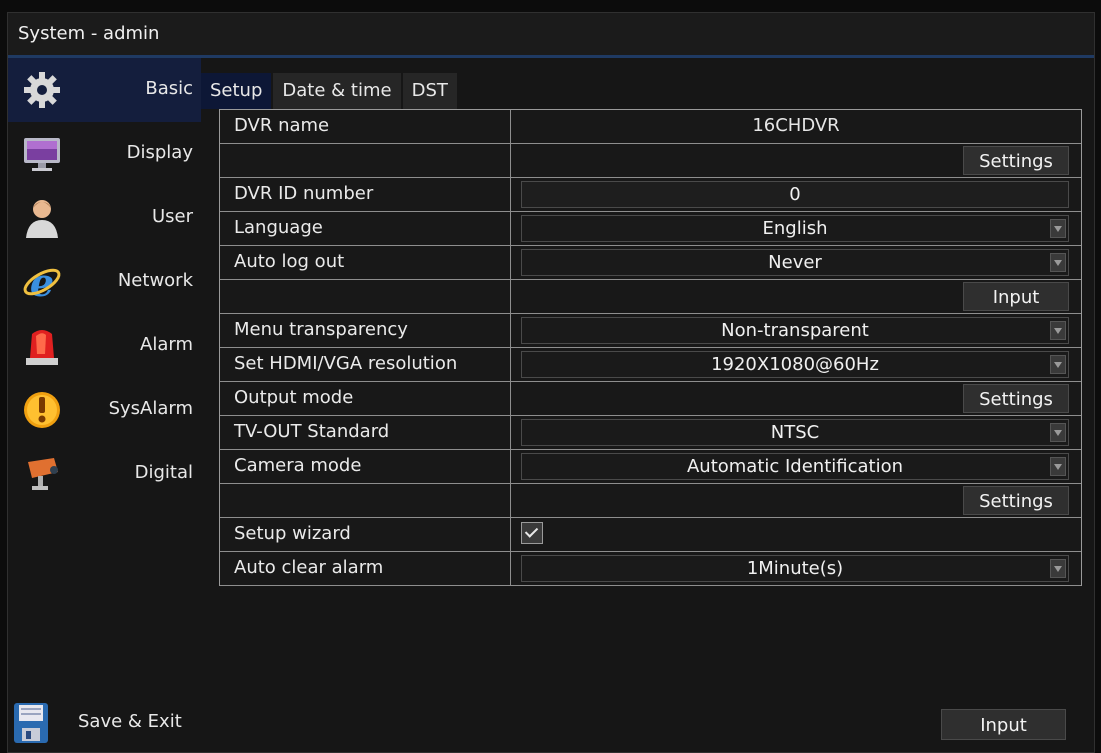 The width and height of the screenshot is (1101, 753). I want to click on sidebar-item-basic: Basic, so click(104, 90).